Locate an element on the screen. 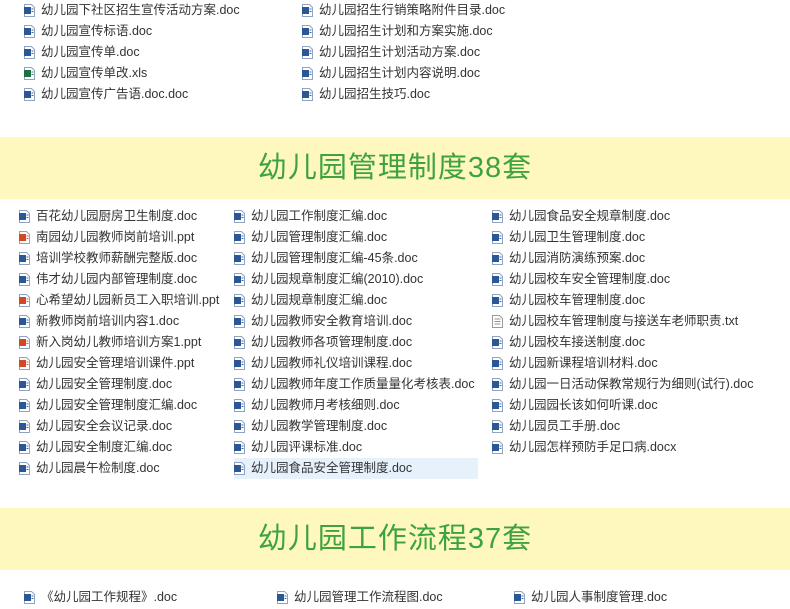 Image resolution: width=790 pixels, height=609 pixels. file-item: 幼儿园招生计划活动方案.doc is located at coordinates (391, 52).